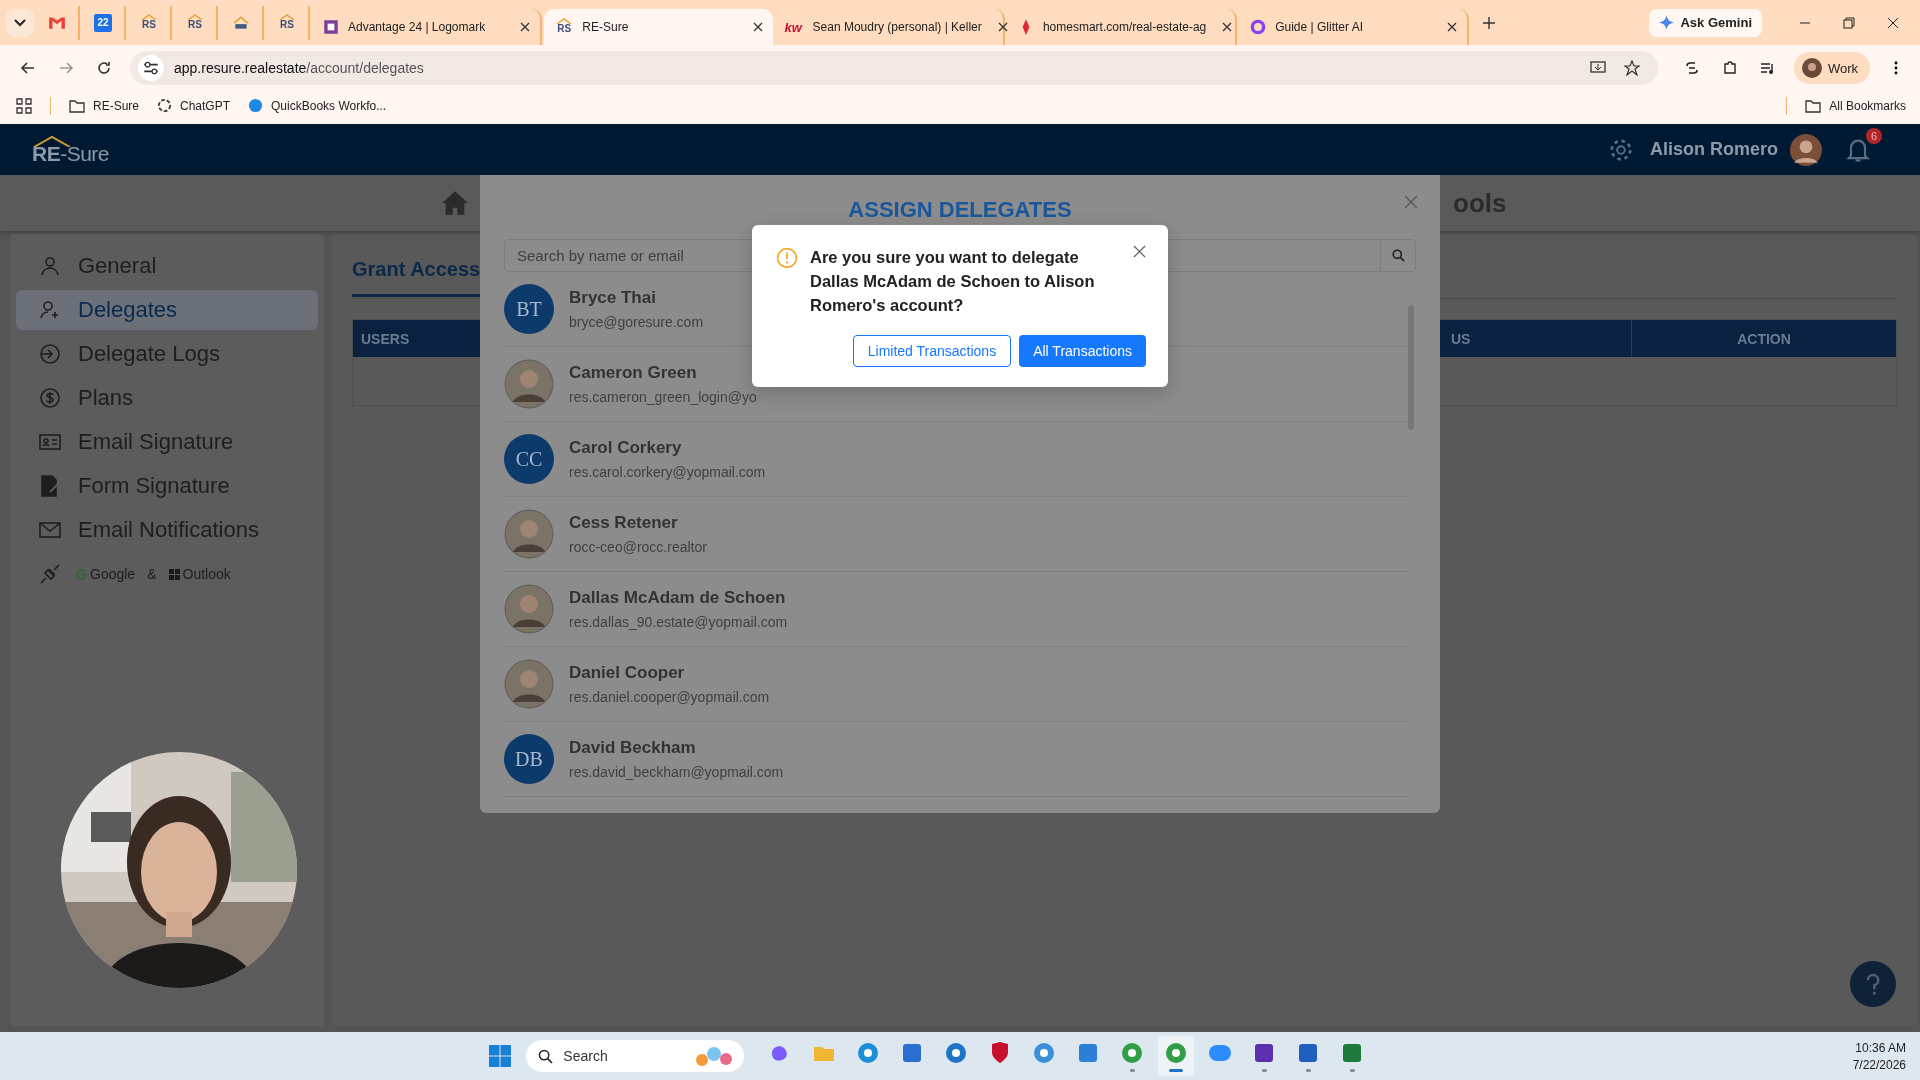 The image size is (1920, 1080). I want to click on user-name: Carol Corkery, so click(626, 448).